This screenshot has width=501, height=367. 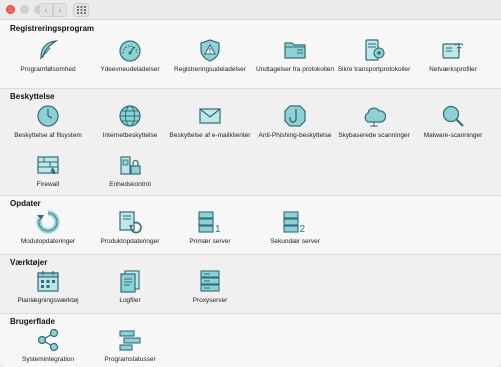 What do you see at coordinates (130, 69) in the screenshot?
I see `item-label: Ydeevneudeladelser` at bounding box center [130, 69].